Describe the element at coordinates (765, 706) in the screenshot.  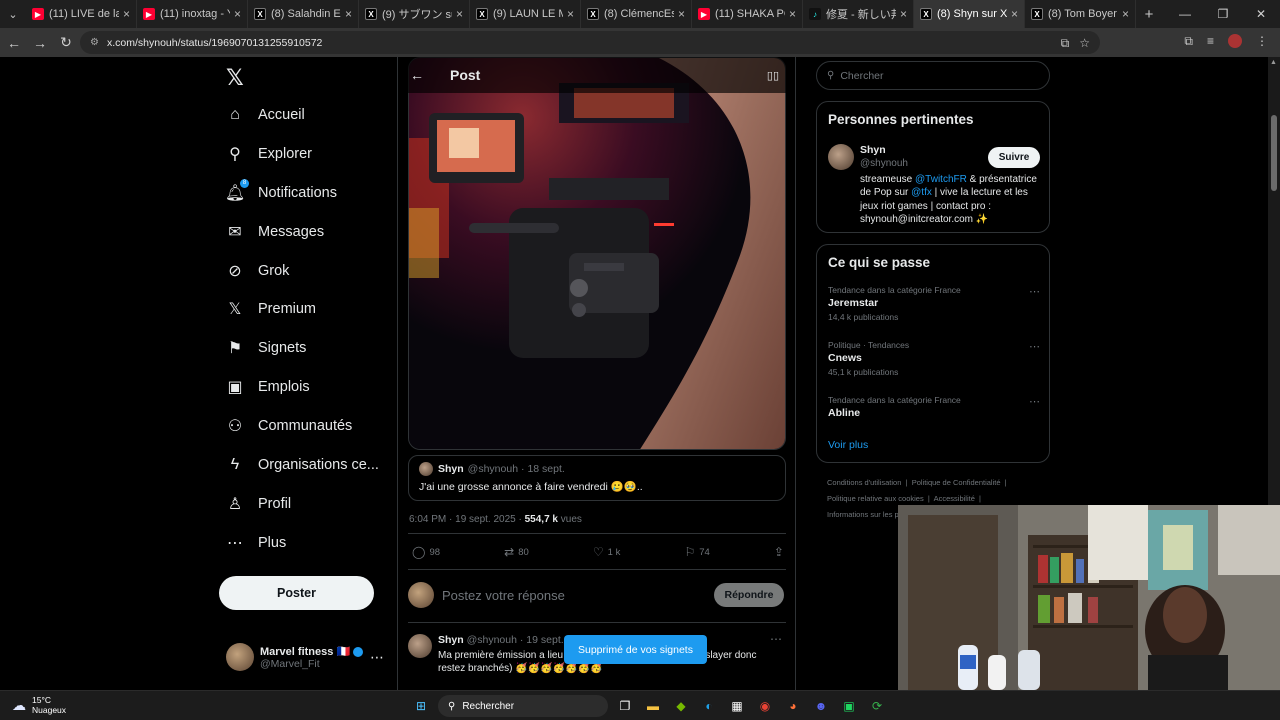
I see `chrome-icon: ◉` at that location.